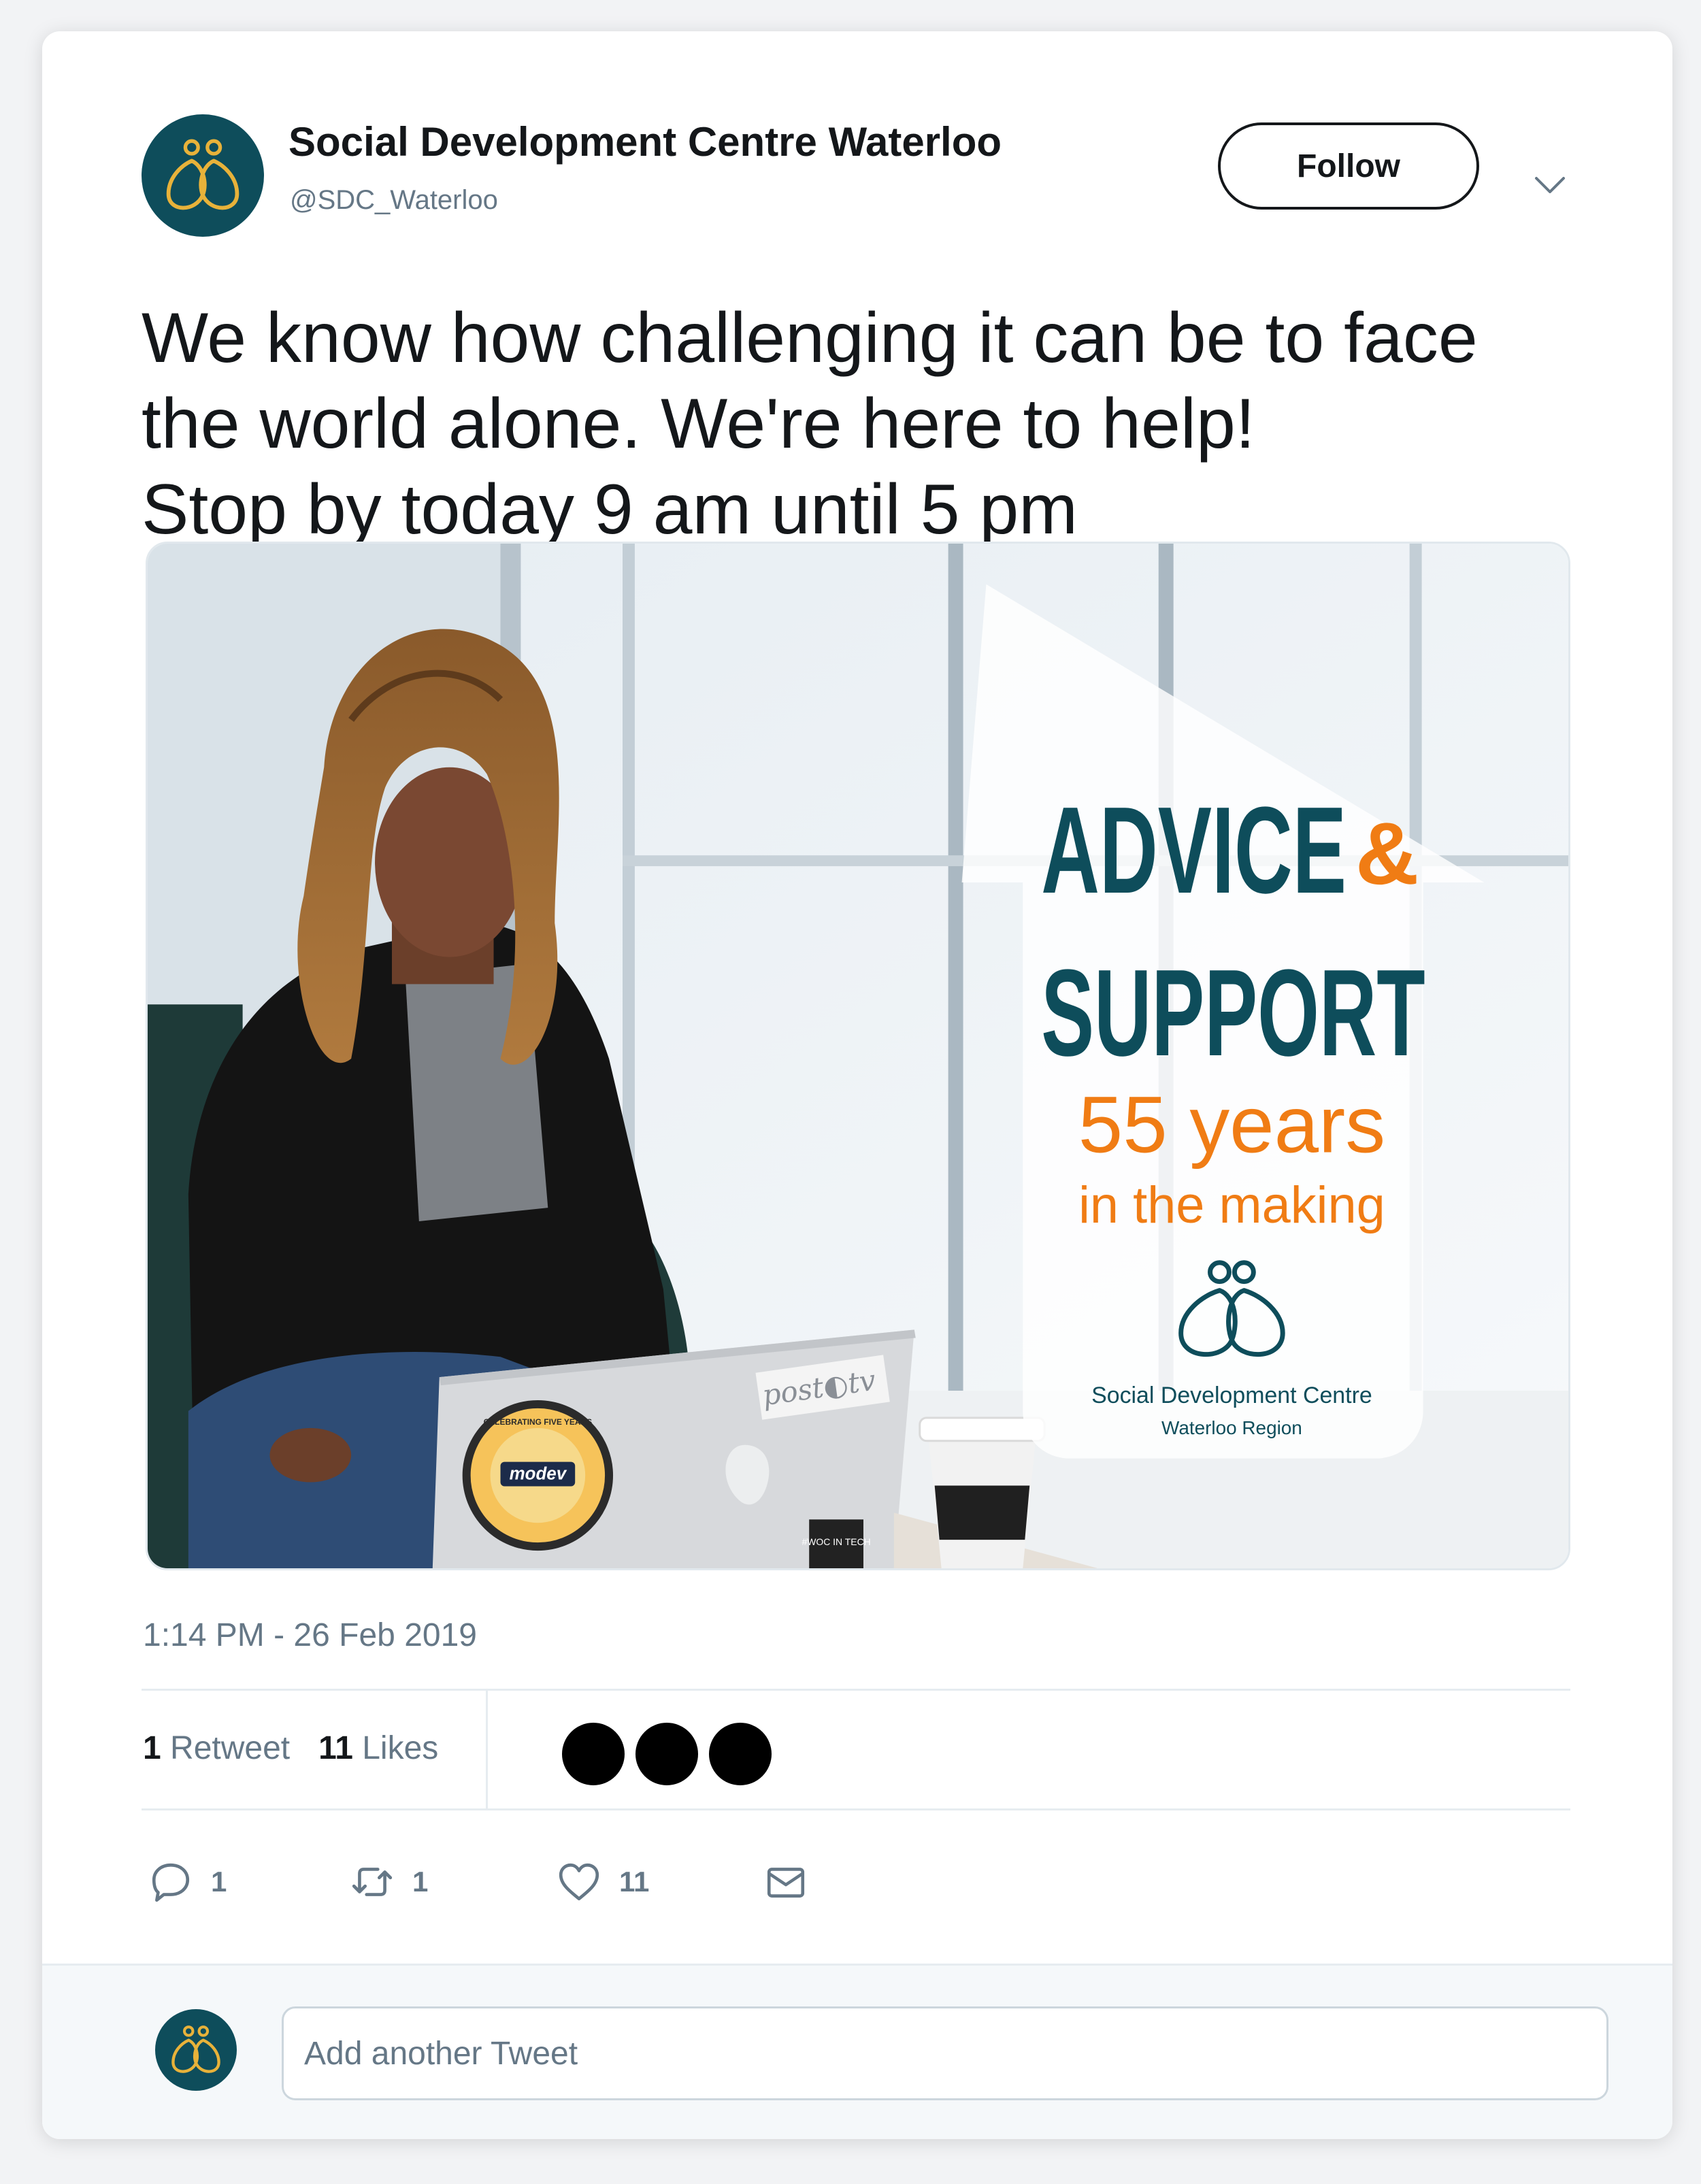  I want to click on like-button: 11, so click(603, 1882).